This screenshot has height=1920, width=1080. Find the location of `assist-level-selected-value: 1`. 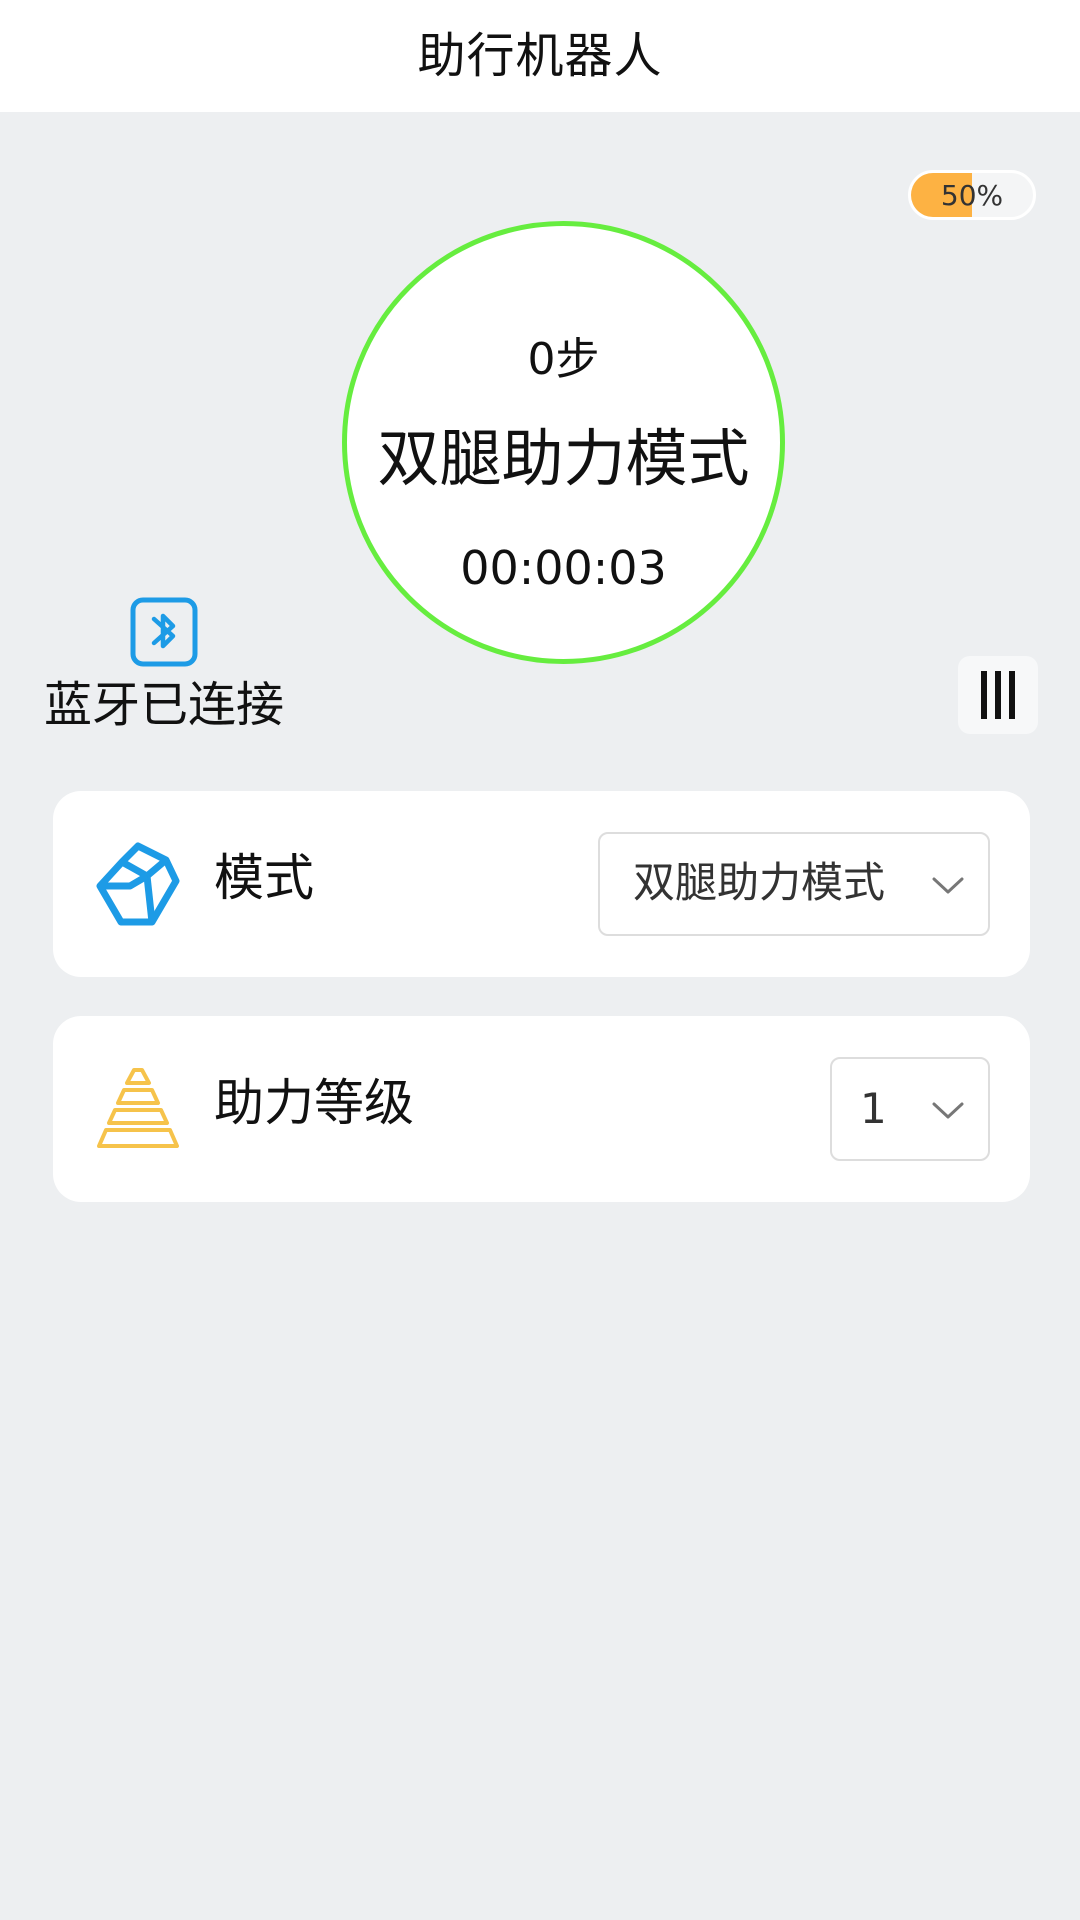

assist-level-selected-value: 1 is located at coordinates (873, 1108).